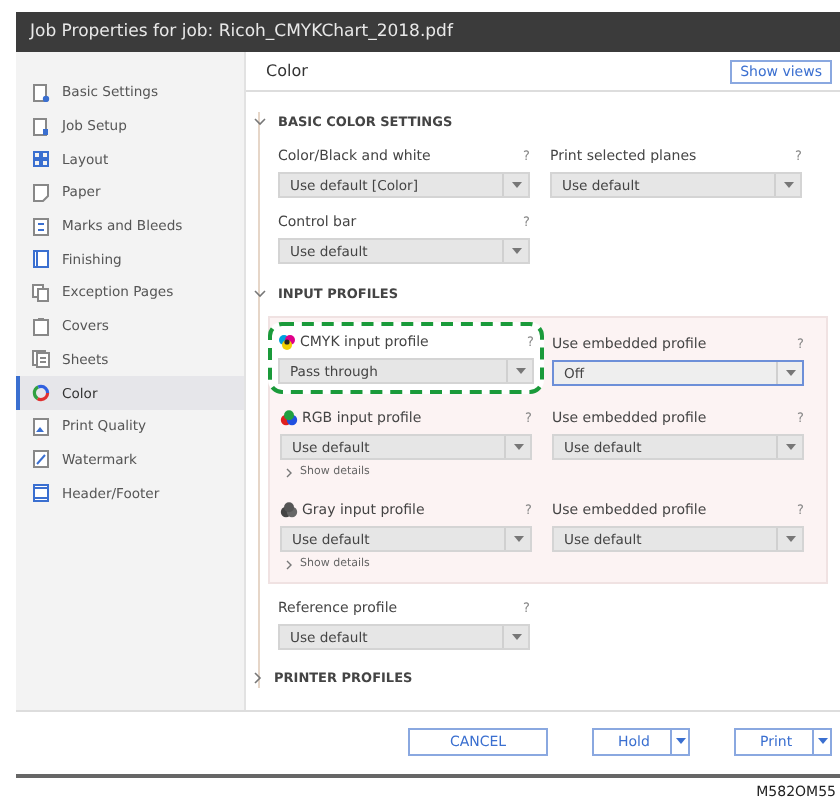  What do you see at coordinates (41, 426) in the screenshot?
I see `picture-icon` at bounding box center [41, 426].